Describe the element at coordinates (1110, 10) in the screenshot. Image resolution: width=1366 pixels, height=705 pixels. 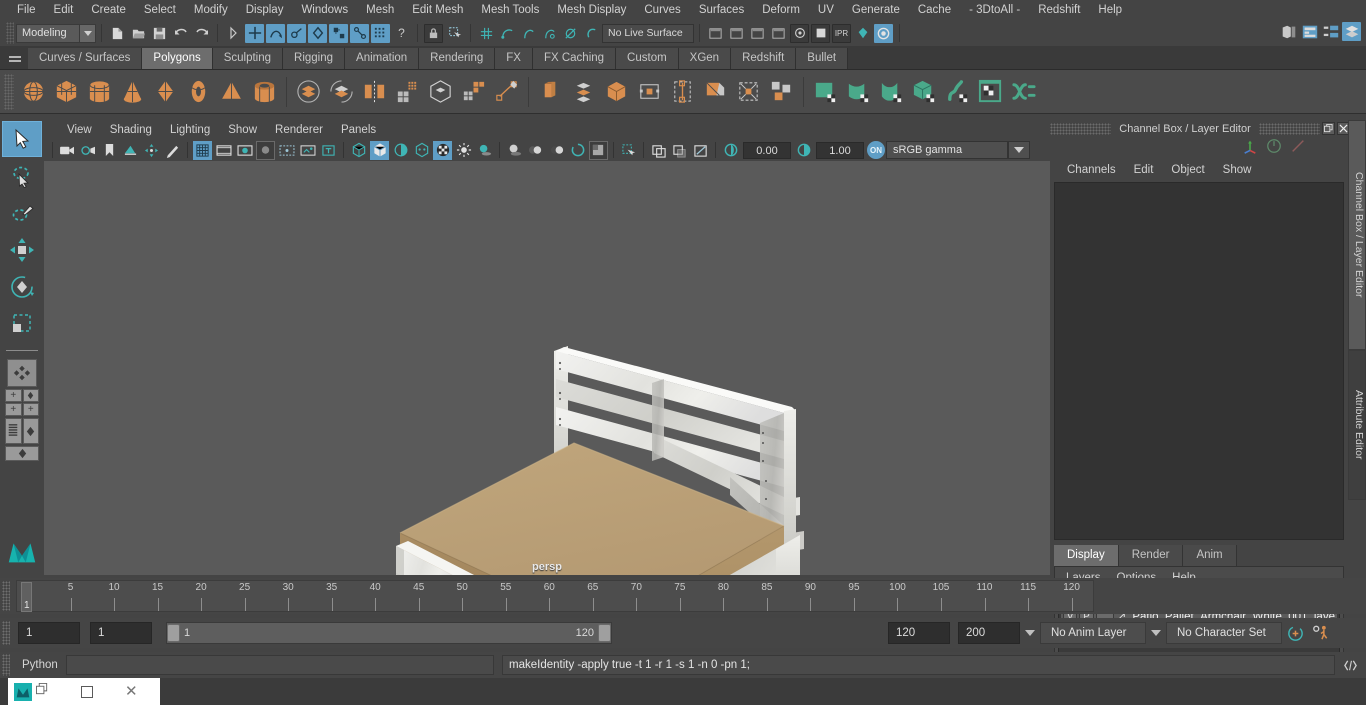
I see `menu-item-help: Help` at that location.